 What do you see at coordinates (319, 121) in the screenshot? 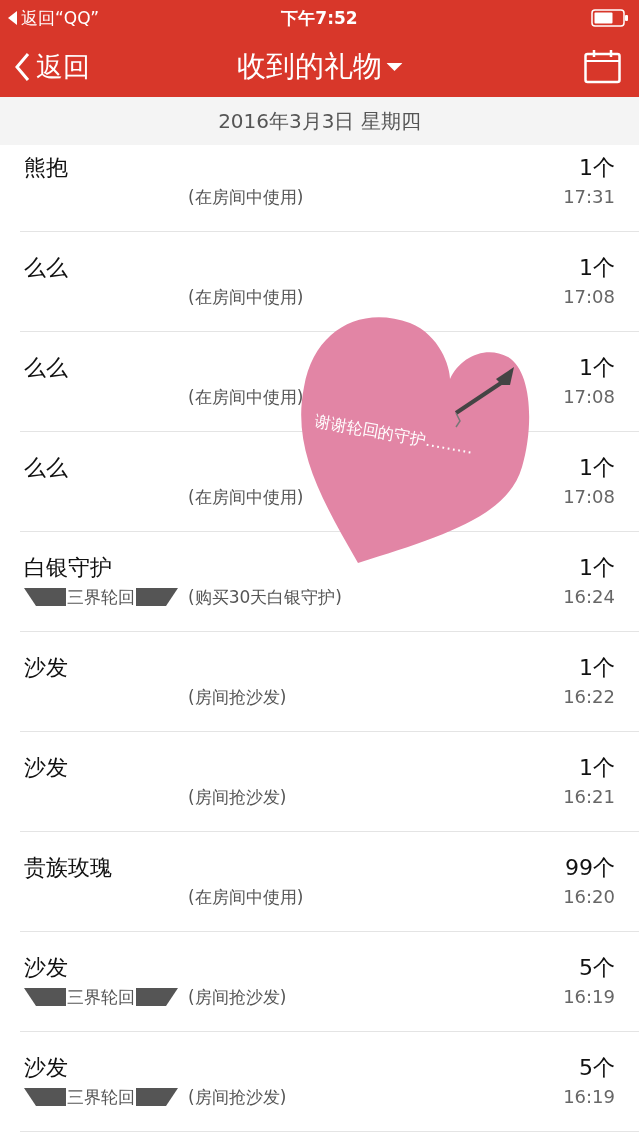
I see `date-header: 2016年3月3日 星期四` at bounding box center [319, 121].